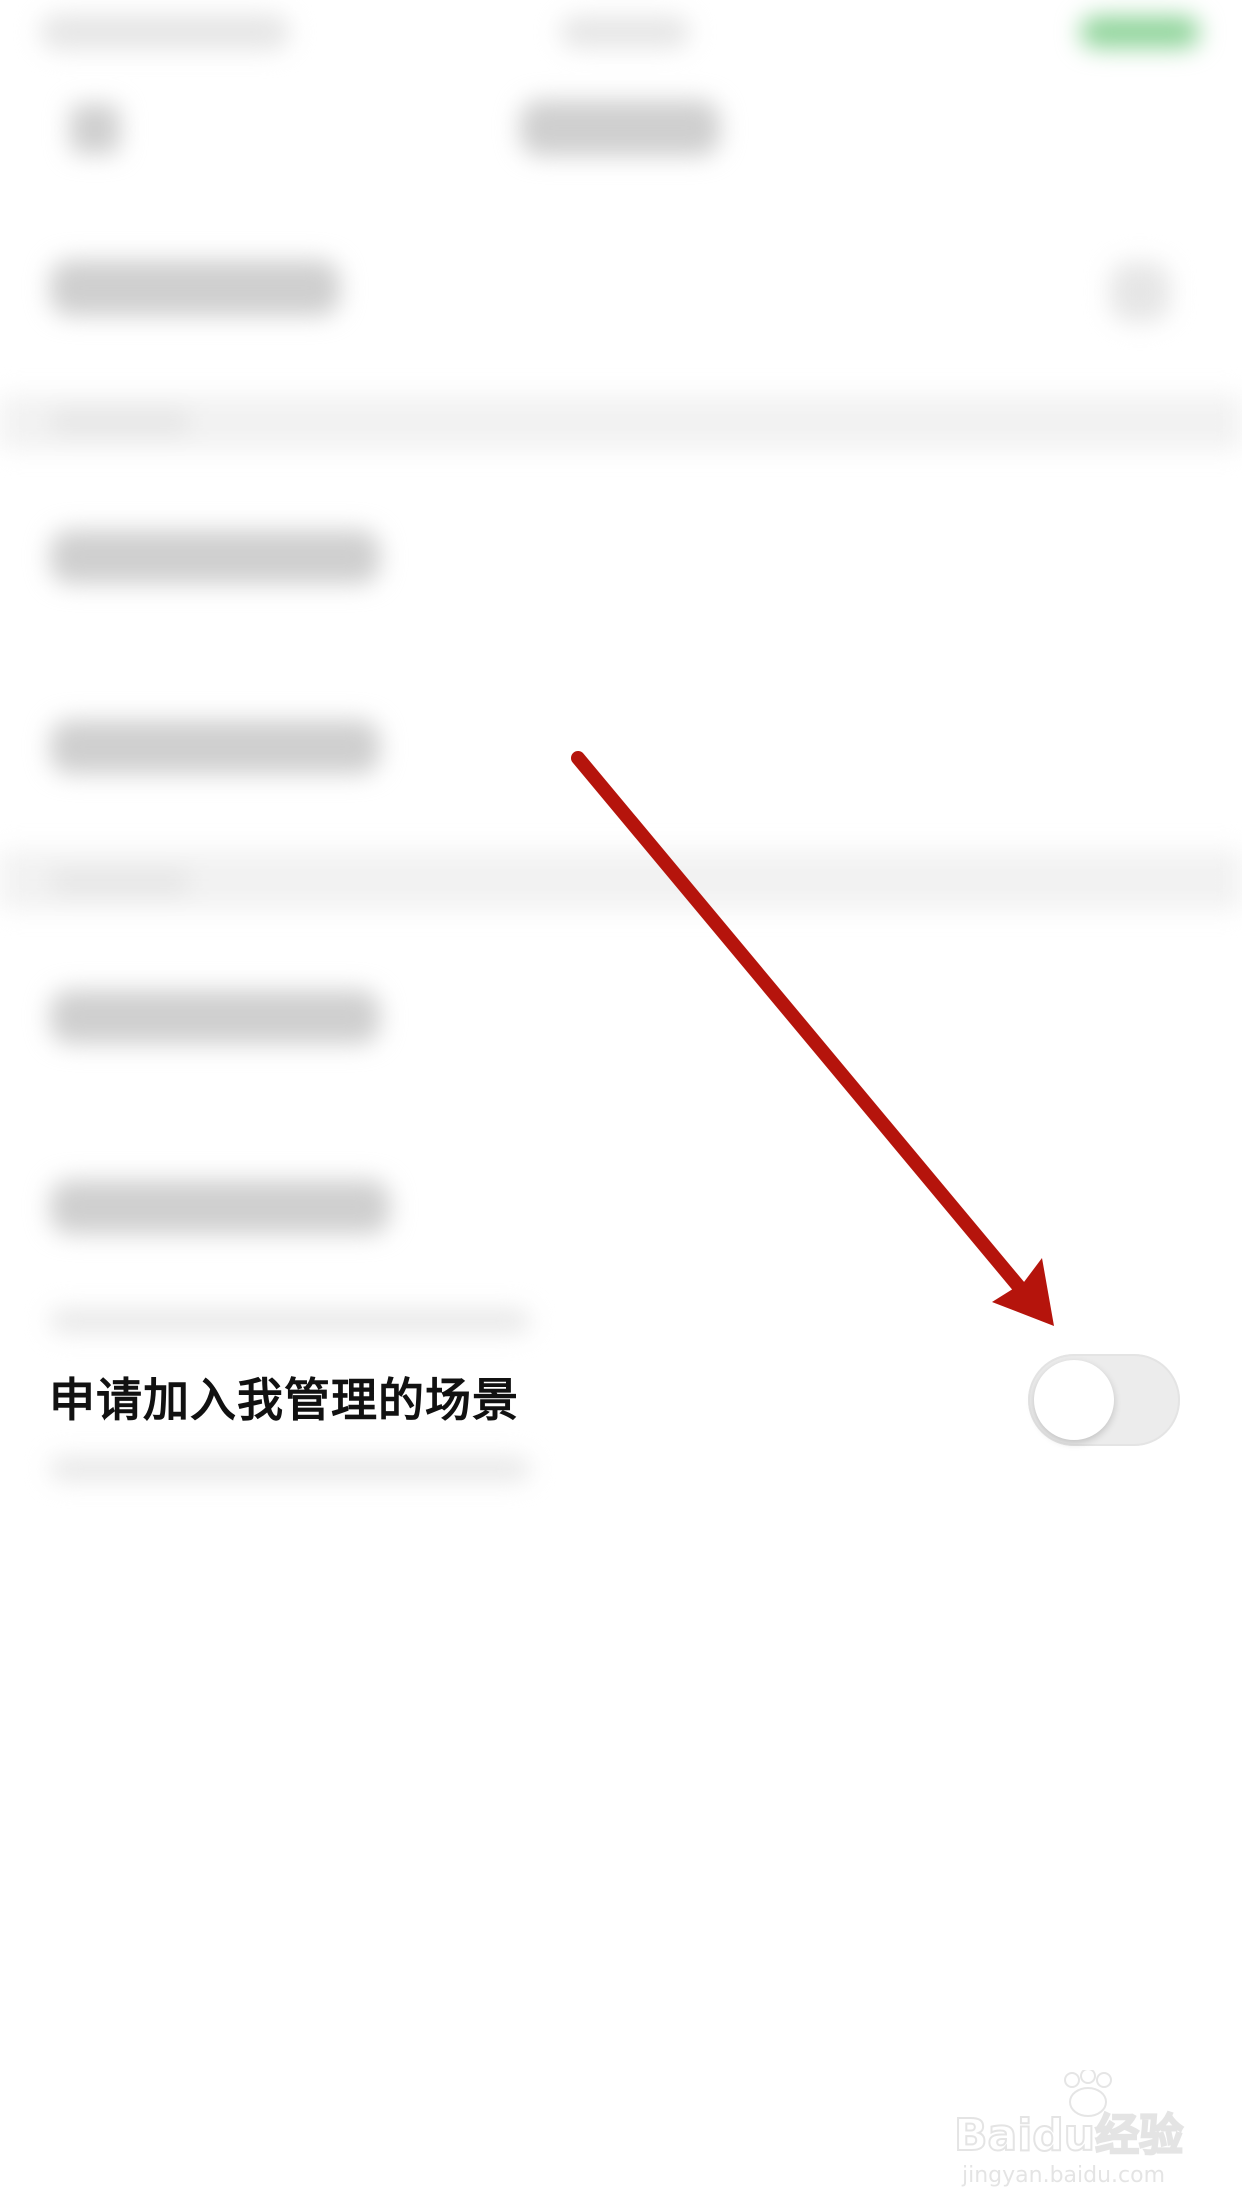 The height and width of the screenshot is (2208, 1242). Describe the element at coordinates (215, 1017) in the screenshot. I see `row-4-label` at that location.